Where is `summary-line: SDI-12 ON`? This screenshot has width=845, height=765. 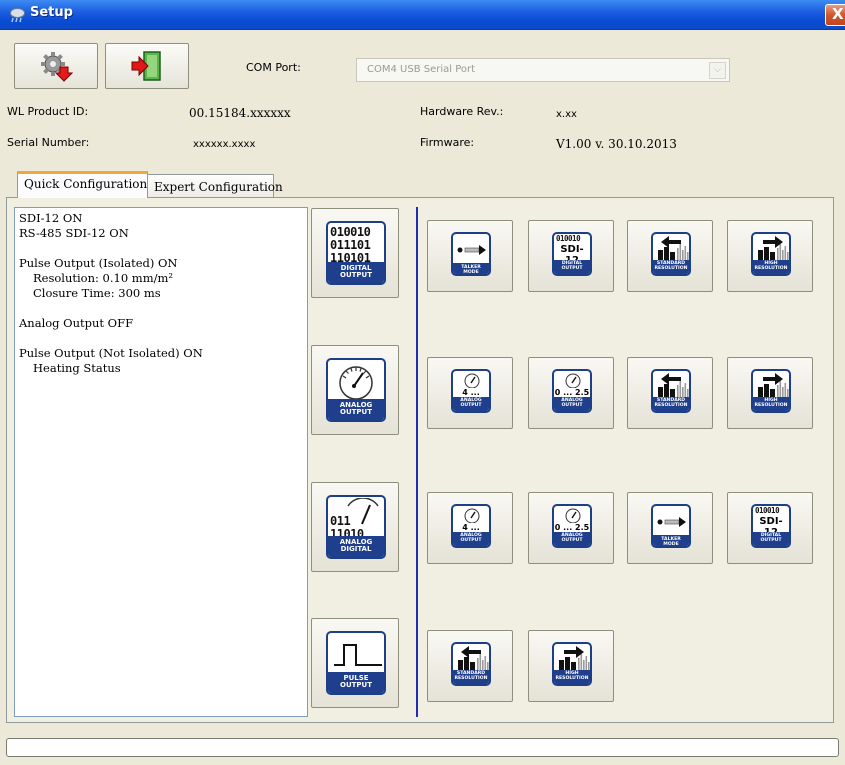 summary-line: SDI-12 ON is located at coordinates (51, 218).